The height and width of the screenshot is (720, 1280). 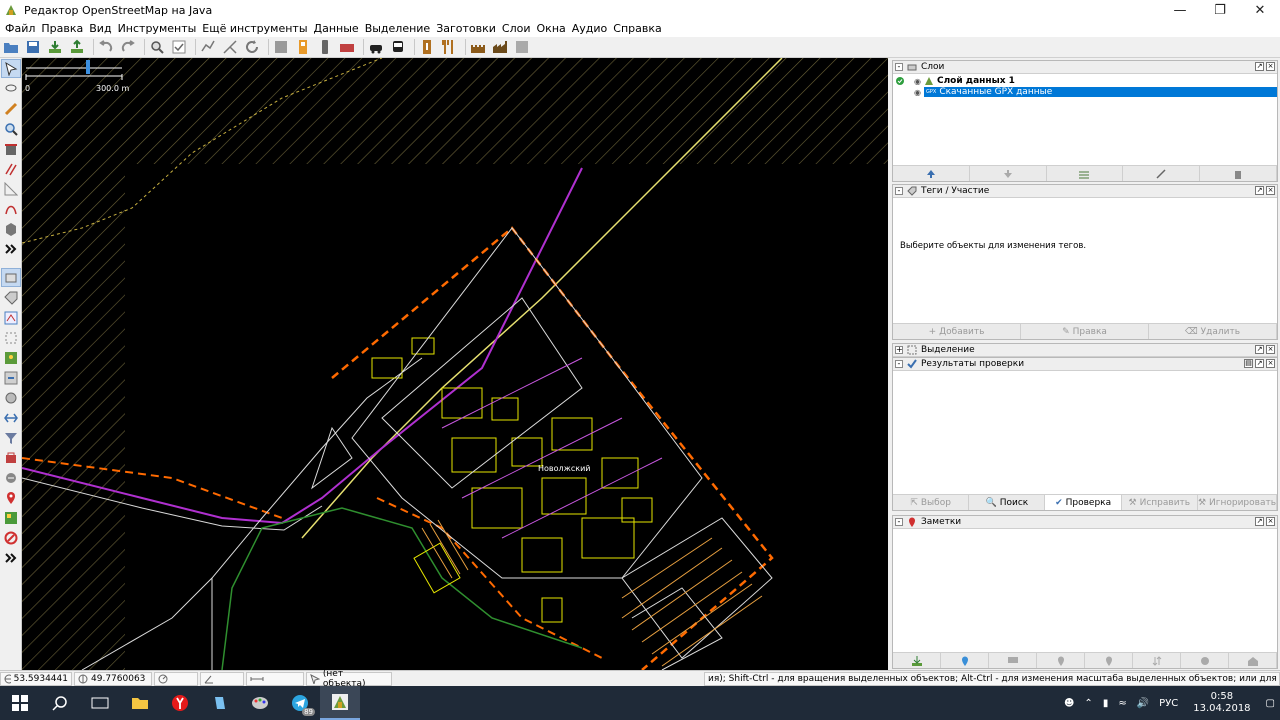 What do you see at coordinates (33, 47) in the screenshot?
I see `save-icon` at bounding box center [33, 47].